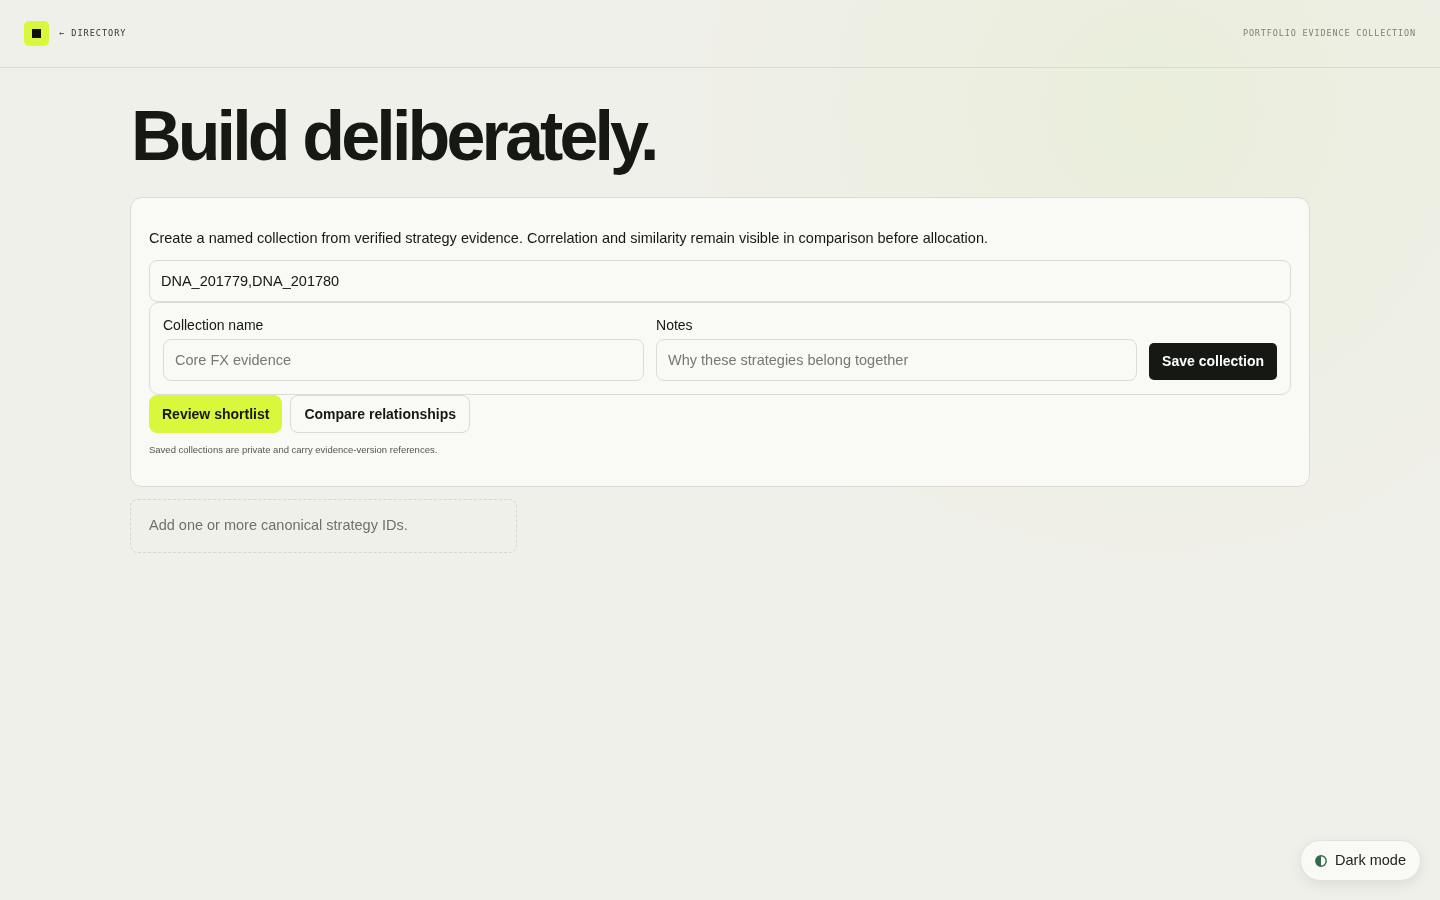 Image resolution: width=1440 pixels, height=900 pixels. I want to click on logo-icon, so click(36, 33).